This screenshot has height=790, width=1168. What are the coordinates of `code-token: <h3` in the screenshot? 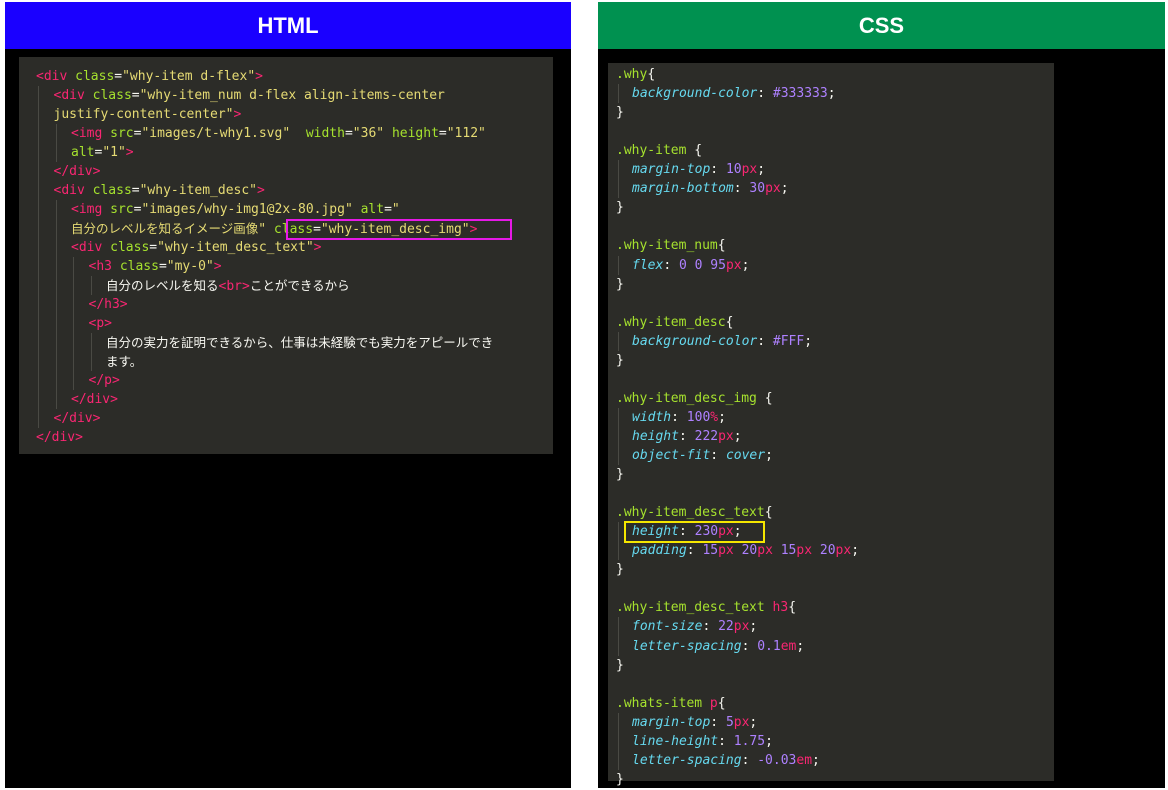 It's located at (104, 266).